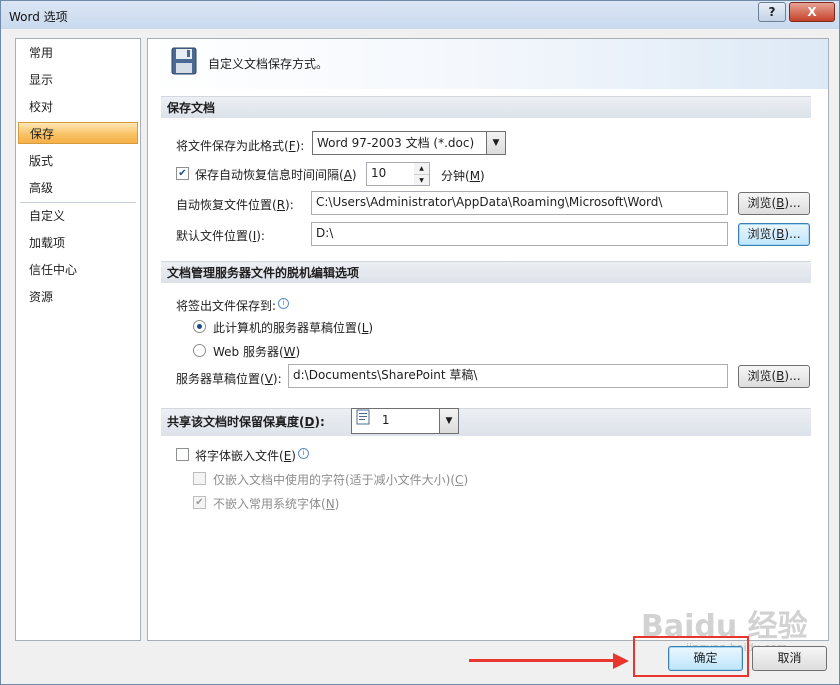 This screenshot has width=840, height=685. I want to click on options-nav: 常用 显示 校对 保存 版式 高级 自定义 加载项 信任中心 资源, so click(78, 339).